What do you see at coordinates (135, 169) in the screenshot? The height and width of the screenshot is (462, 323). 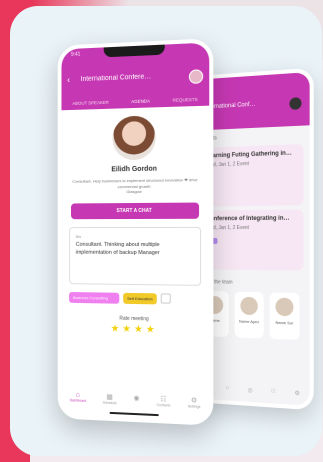 I see `profile-name: Eilidh Gordon` at bounding box center [135, 169].